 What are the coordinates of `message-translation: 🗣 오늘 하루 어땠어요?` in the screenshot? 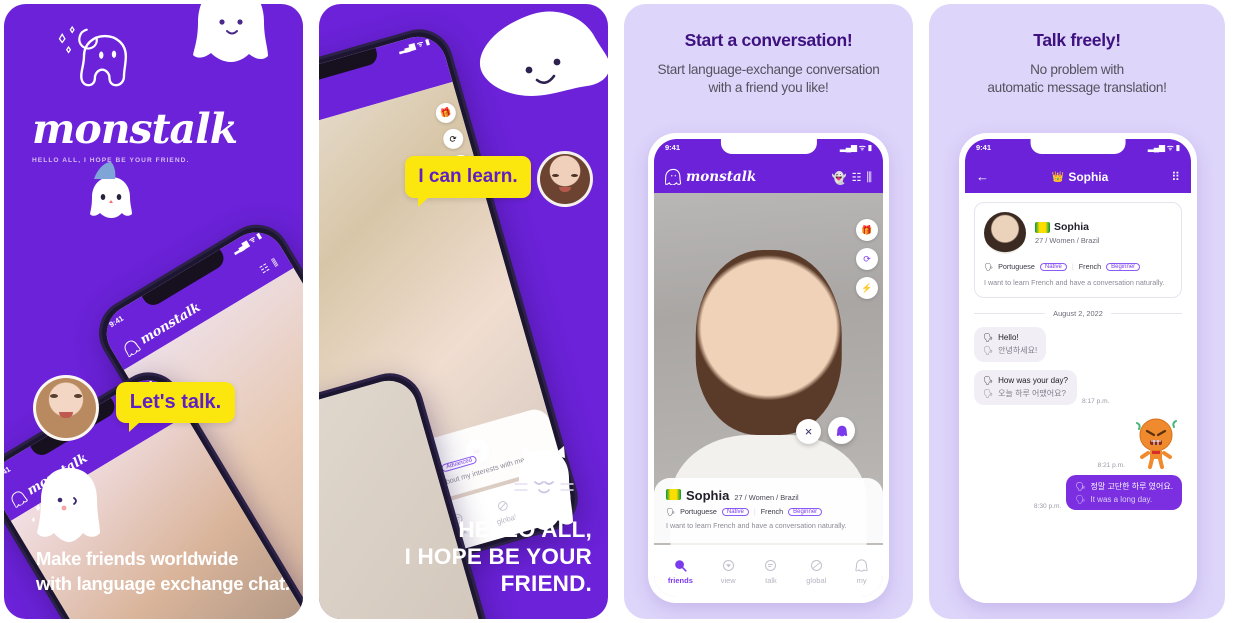 It's located at (1024, 393).